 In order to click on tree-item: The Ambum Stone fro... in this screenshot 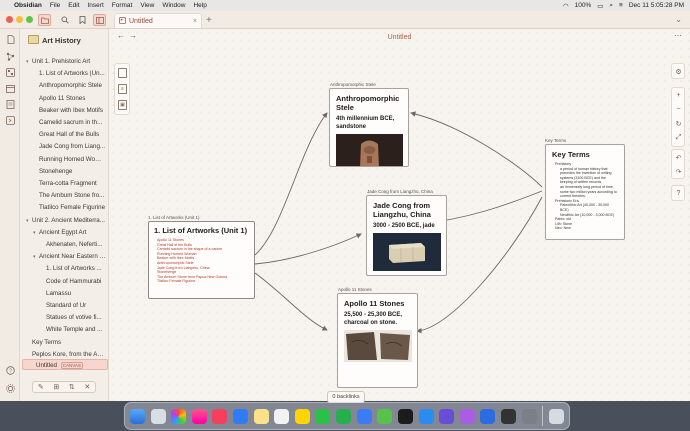, I will do `click(69, 195)`.